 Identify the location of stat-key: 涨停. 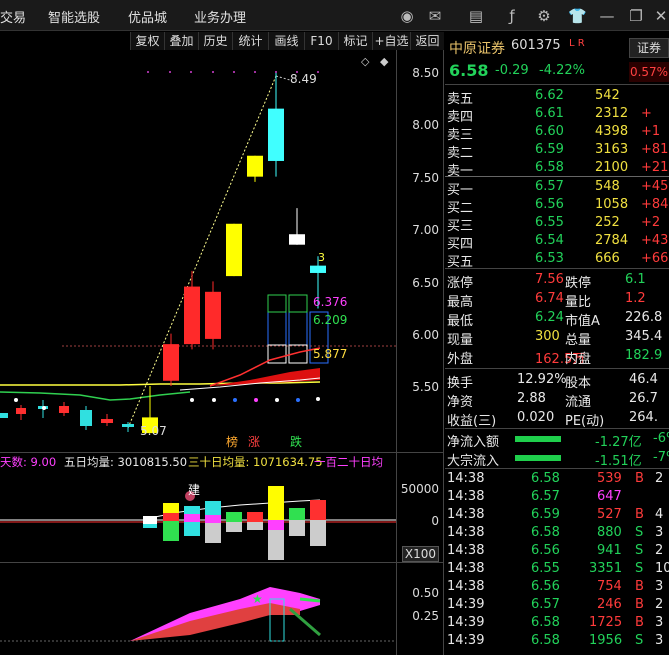
(460, 283).